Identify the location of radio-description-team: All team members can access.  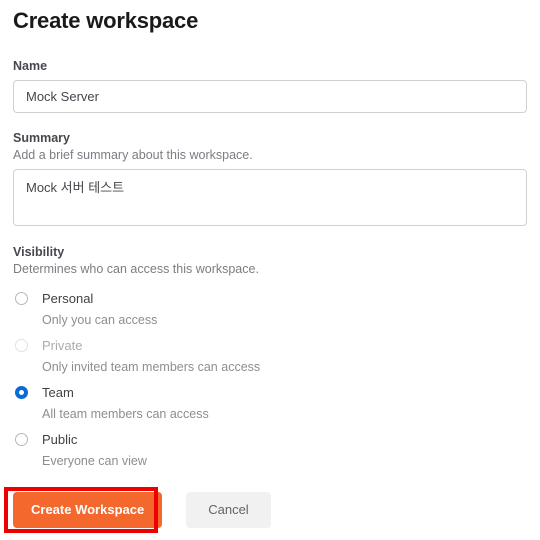
(125, 414).